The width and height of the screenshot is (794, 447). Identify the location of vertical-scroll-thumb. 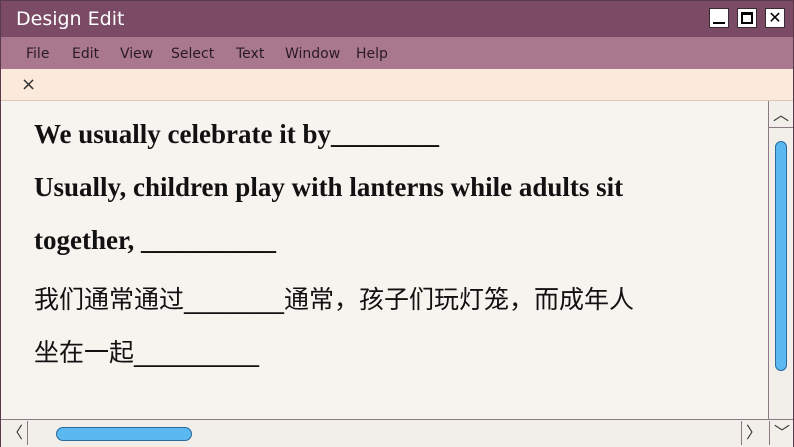
(781, 256).